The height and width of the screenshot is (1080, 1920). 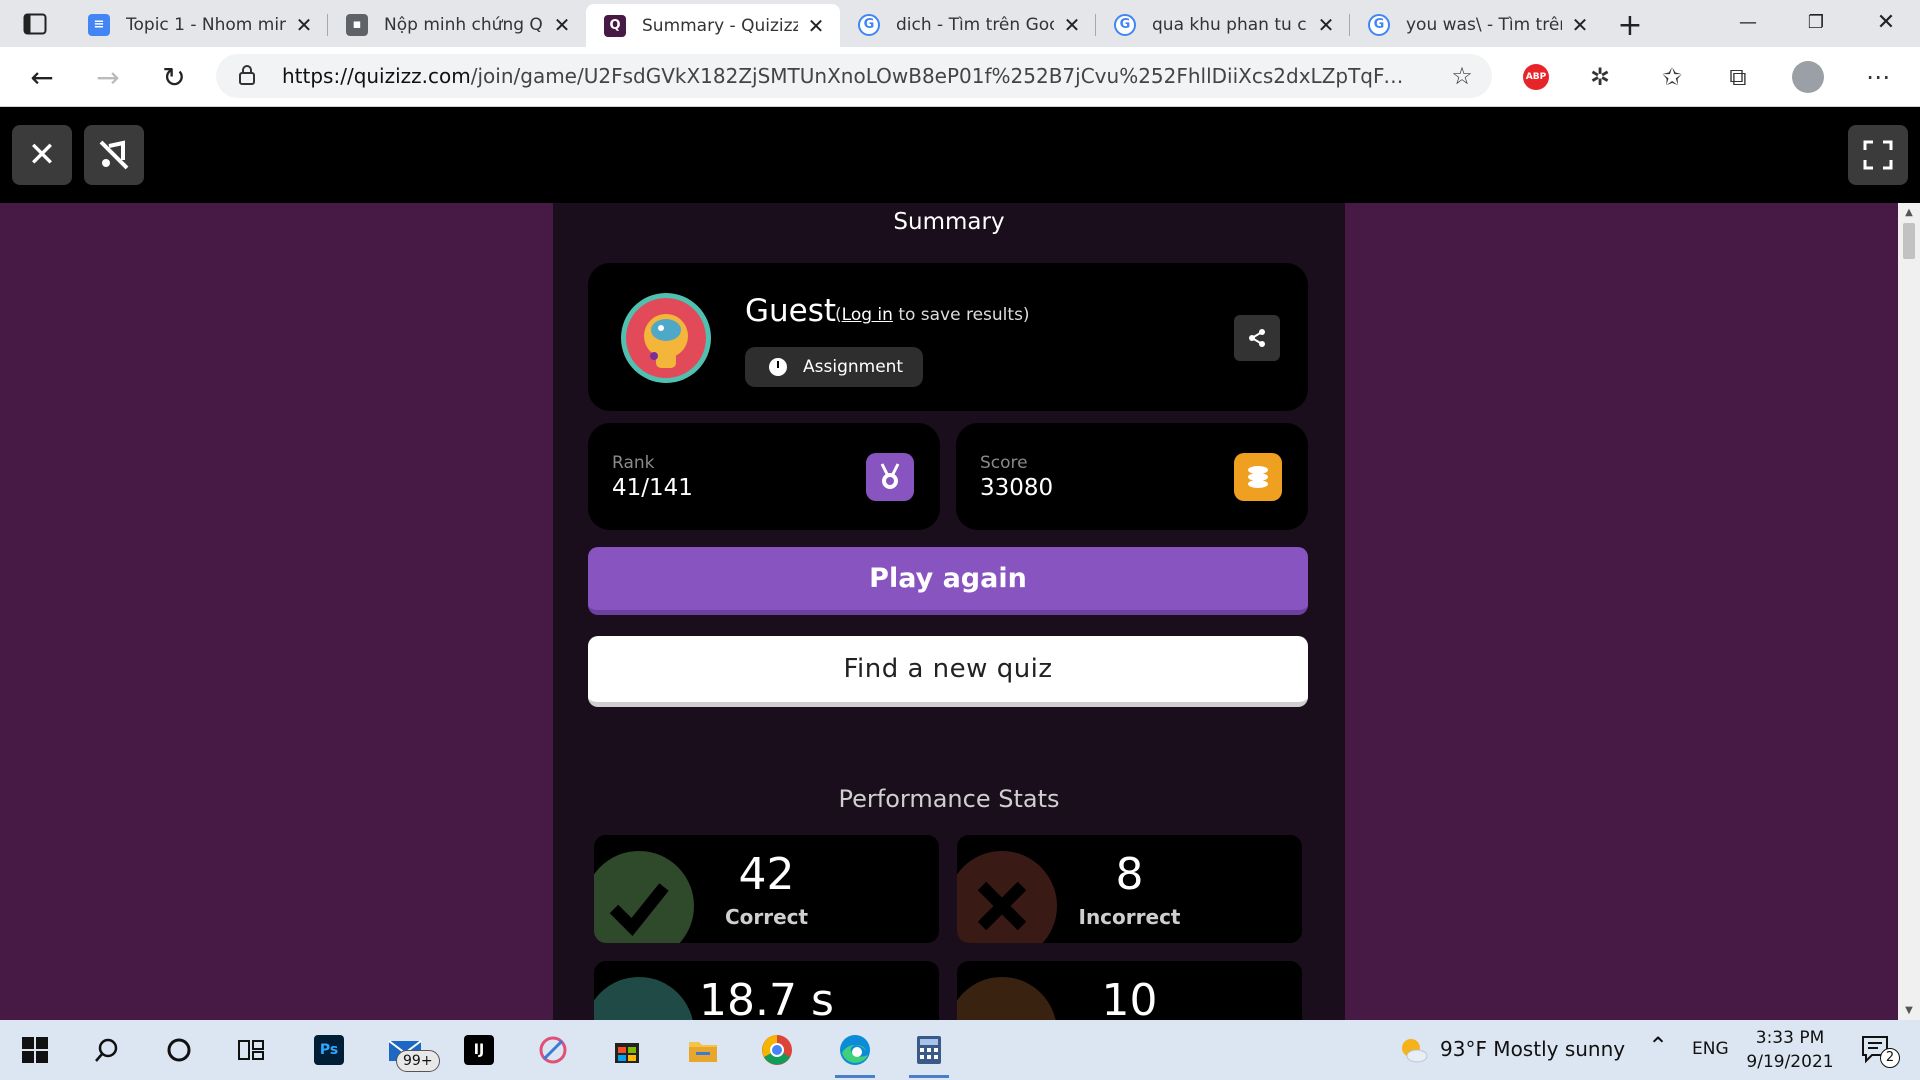 What do you see at coordinates (1258, 477) in the screenshot?
I see `coins-icon` at bounding box center [1258, 477].